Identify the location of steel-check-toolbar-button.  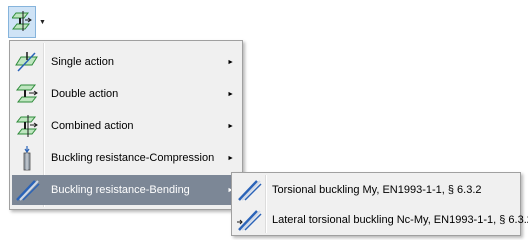
(22, 22).